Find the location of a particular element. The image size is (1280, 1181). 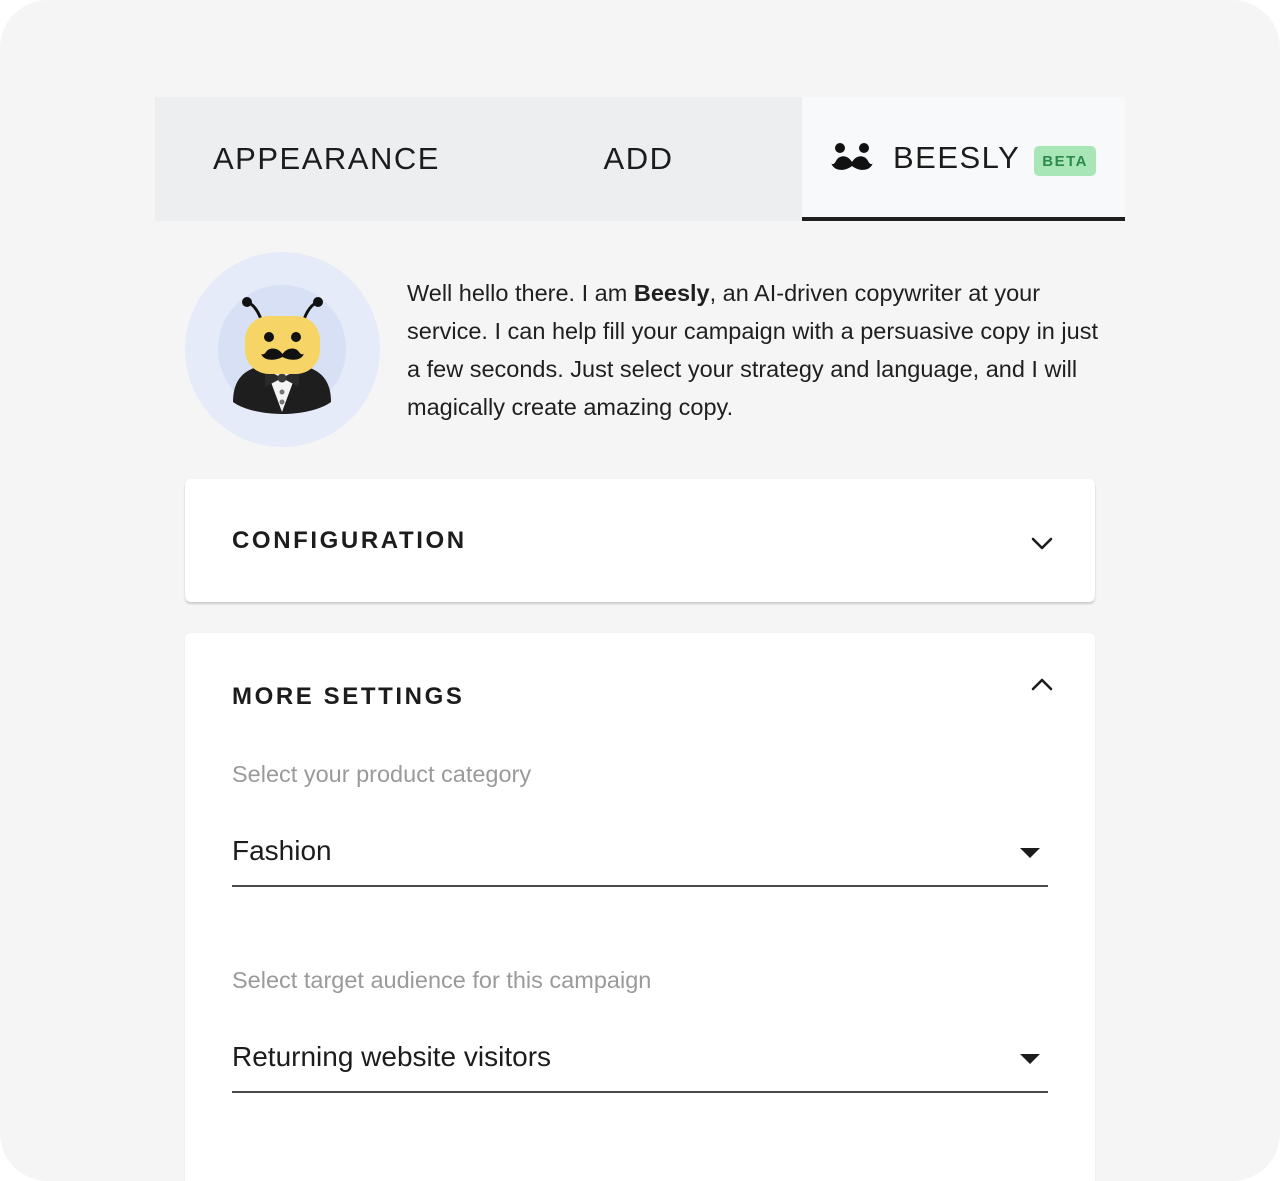

tab-add: ADD is located at coordinates (638, 159).